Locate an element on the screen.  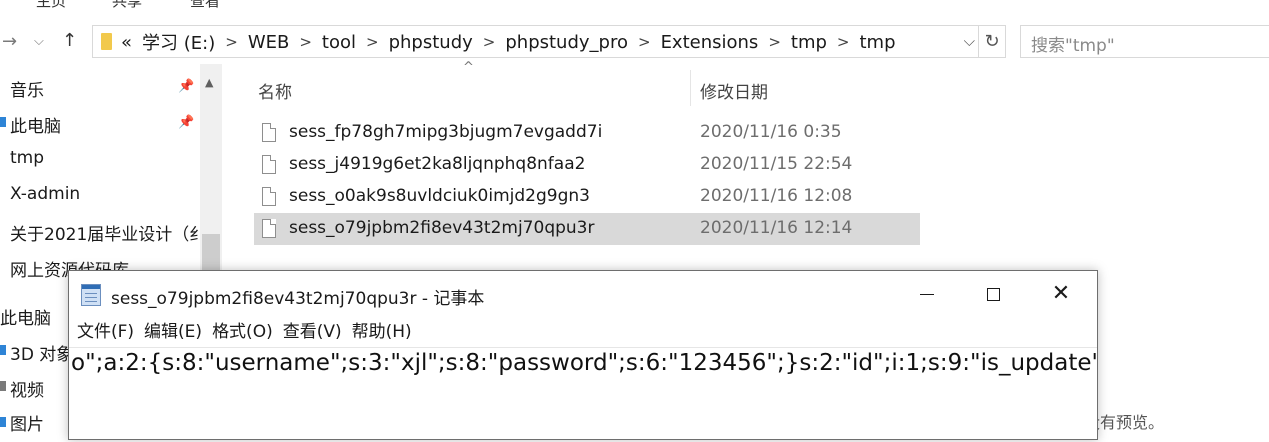
address-history-dropdown: ⌵ is located at coordinates (969, 41).